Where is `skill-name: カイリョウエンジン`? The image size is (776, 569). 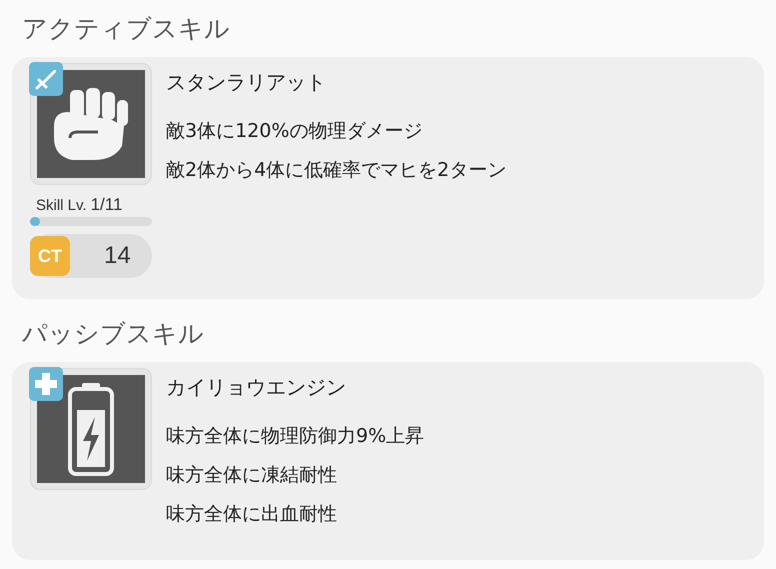 skill-name: カイリョウエンジン is located at coordinates (256, 387).